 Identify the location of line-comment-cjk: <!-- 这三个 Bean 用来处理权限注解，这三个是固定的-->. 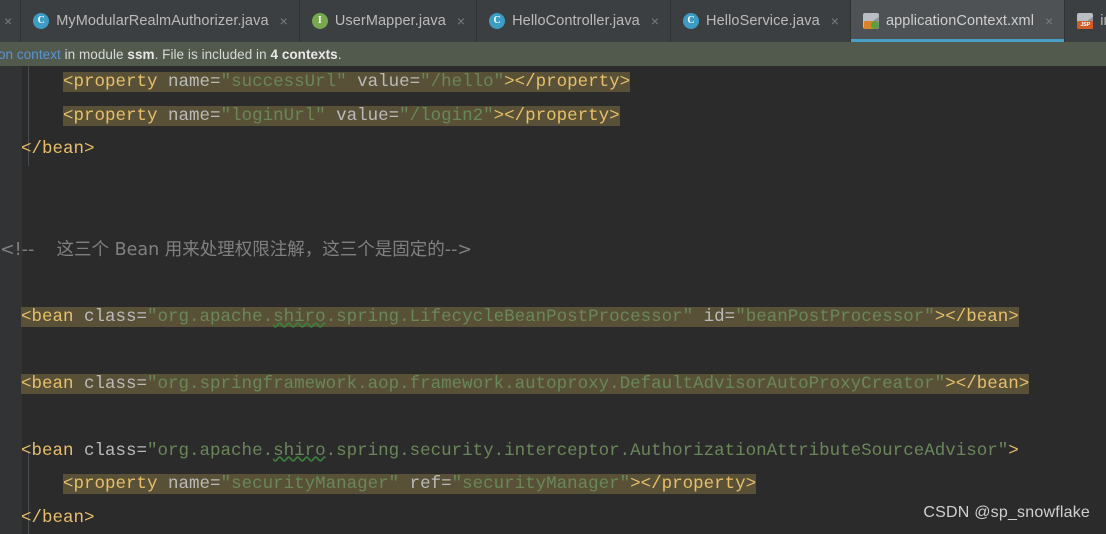
(236, 250).